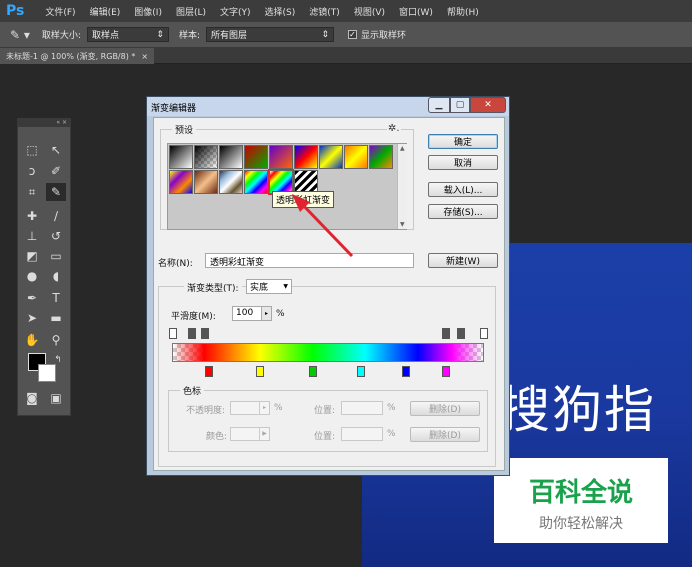 The width and height of the screenshot is (692, 567). I want to click on preset-spectrum, so click(256, 182).